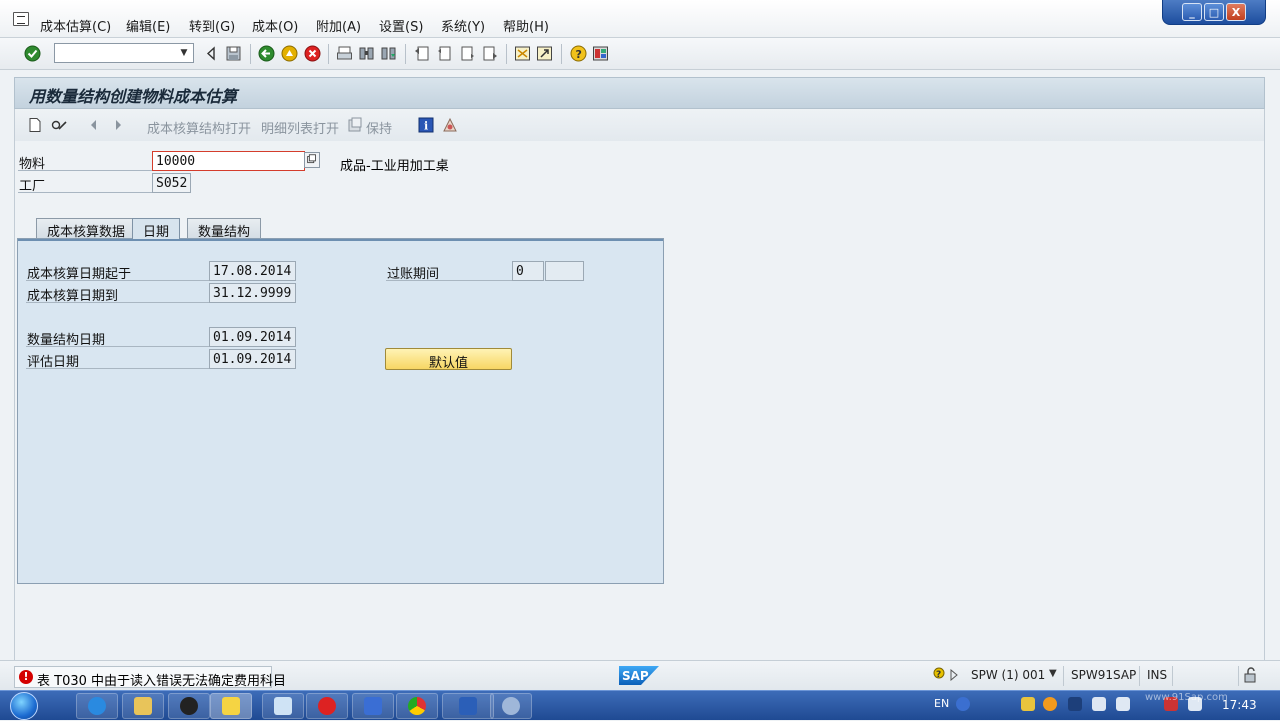 This screenshot has height=721, width=1280. I want to click on save-doc-icon, so click(355, 125).